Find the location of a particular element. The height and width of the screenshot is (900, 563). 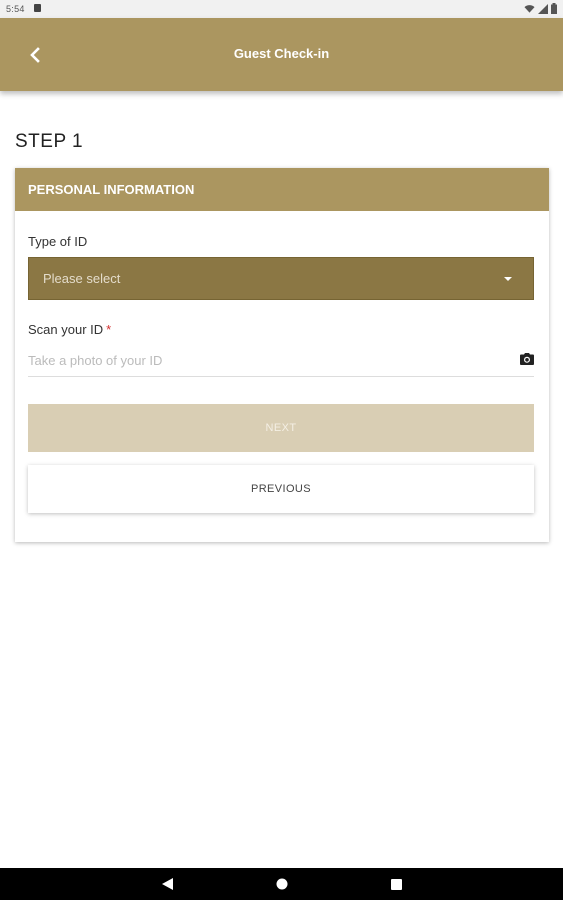

camera-icon is located at coordinates (527, 359).